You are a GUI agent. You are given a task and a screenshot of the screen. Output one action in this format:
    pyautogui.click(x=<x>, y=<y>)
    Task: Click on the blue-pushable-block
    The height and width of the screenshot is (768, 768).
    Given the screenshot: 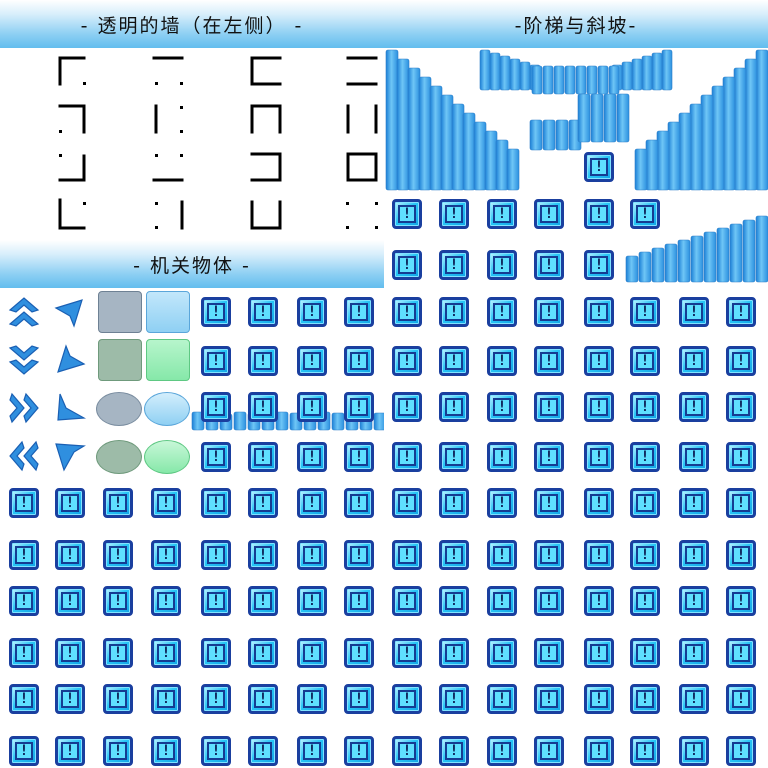 What is the action you would take?
    pyautogui.click(x=168, y=312)
    